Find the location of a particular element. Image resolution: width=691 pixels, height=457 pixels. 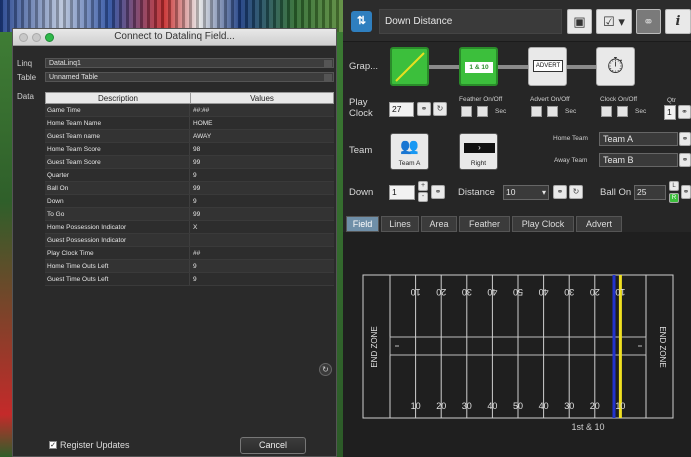

graphic-tile-down-distance: 1 & 10 is located at coordinates (478, 66).